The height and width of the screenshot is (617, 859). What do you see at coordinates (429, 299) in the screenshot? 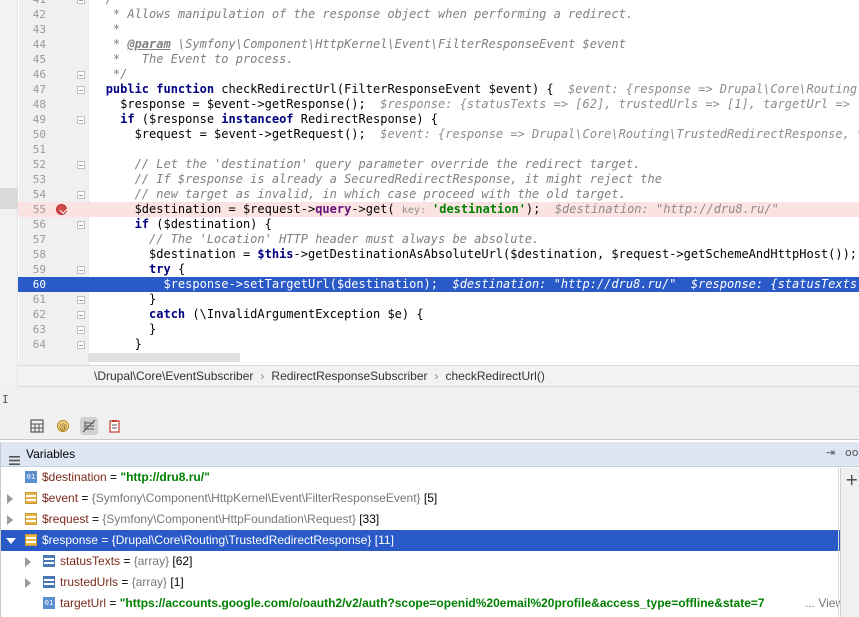
I see `code-line: 61 }` at bounding box center [429, 299].